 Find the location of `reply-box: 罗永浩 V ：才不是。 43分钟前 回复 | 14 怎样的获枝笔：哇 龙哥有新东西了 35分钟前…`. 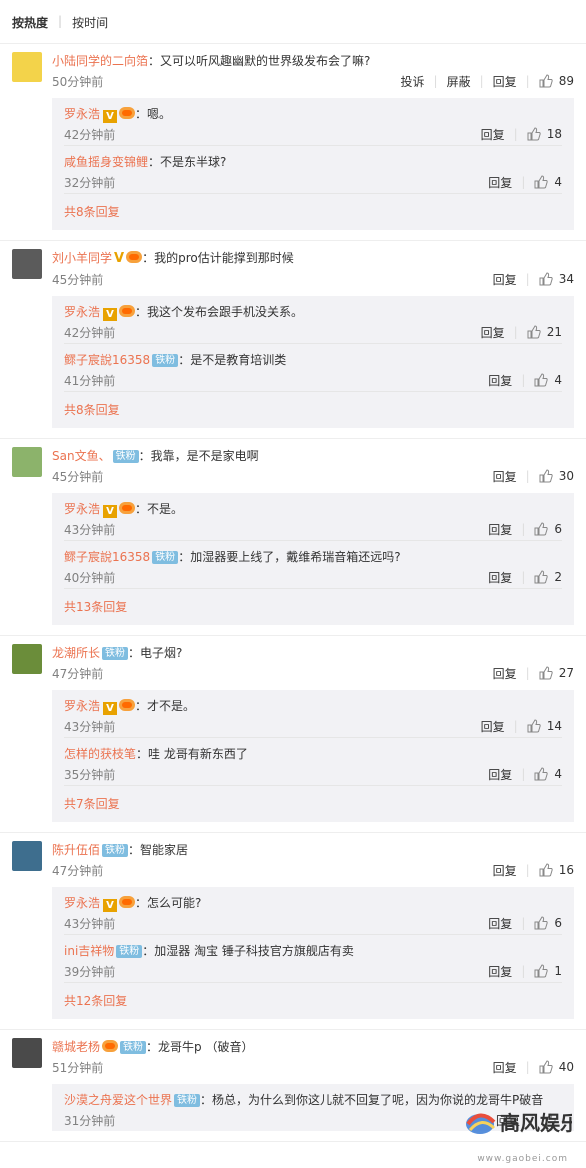

reply-box: 罗永浩 V ：才不是。 43分钟前 回复 | 14 怎样的获枝笔：哇 龙哥有新东西了 35分钟前… is located at coordinates (313, 756).